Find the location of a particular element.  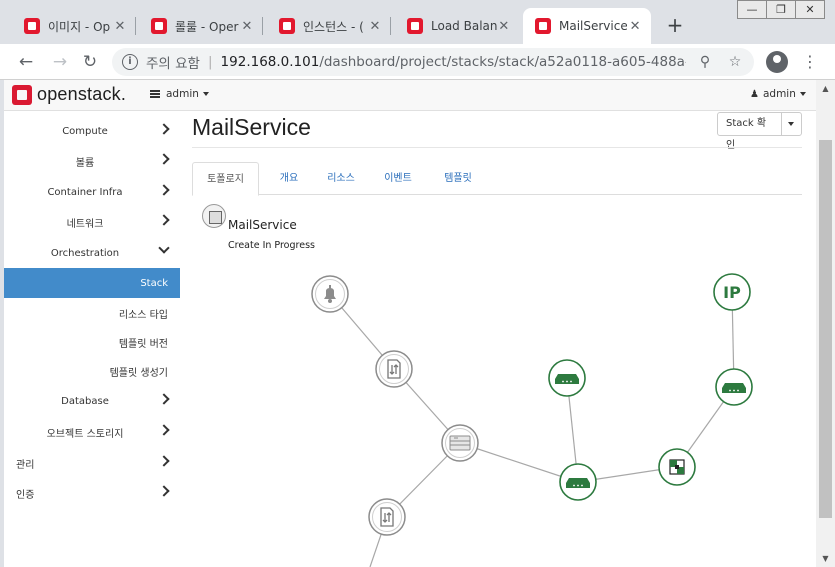

bookmark-star-icon: ☆ is located at coordinates (735, 62).